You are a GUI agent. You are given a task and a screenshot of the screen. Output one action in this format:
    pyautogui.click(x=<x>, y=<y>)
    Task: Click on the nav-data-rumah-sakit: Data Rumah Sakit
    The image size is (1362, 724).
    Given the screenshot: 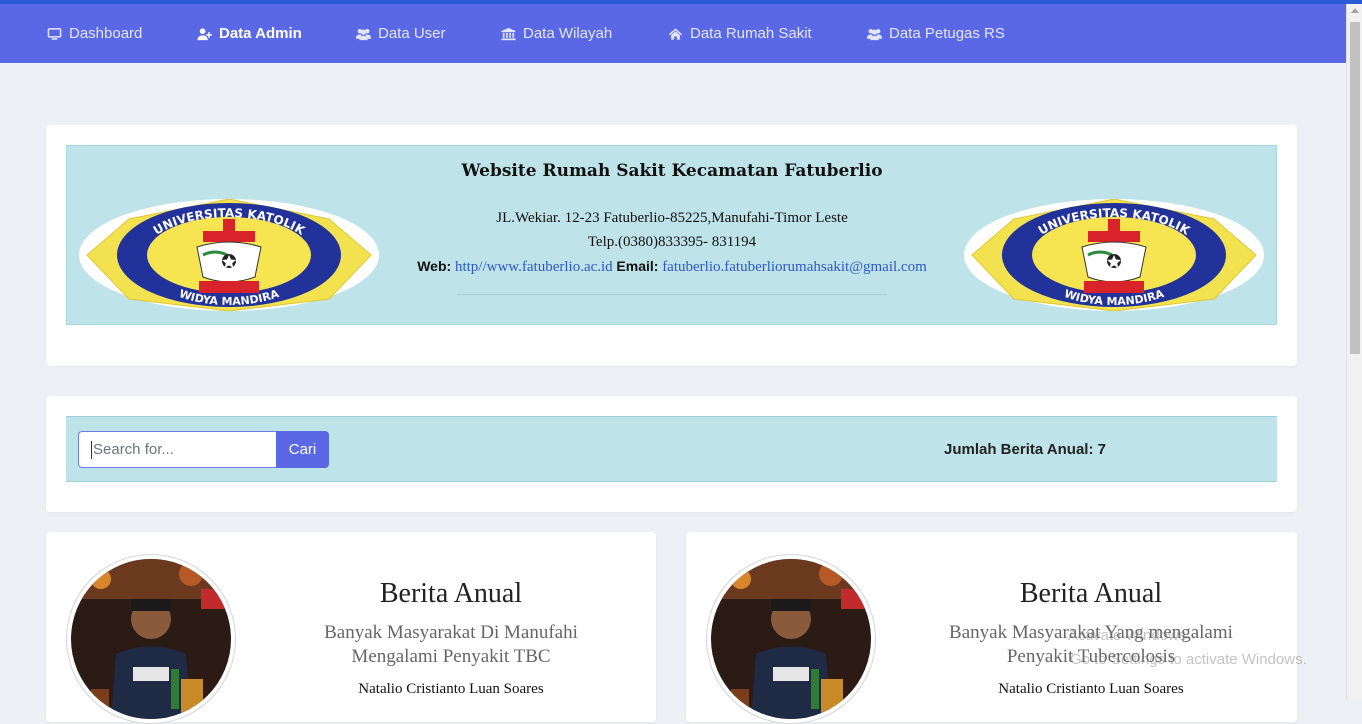 What is the action you would take?
    pyautogui.click(x=739, y=33)
    